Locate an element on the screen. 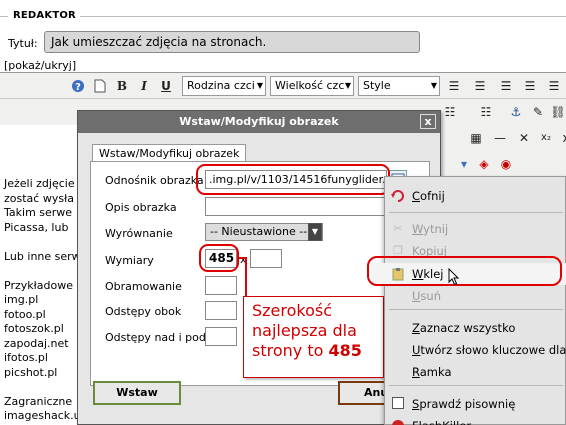 This screenshot has height=425, width=566. image-url-label: Odnośnik obrazka is located at coordinates (154, 180).